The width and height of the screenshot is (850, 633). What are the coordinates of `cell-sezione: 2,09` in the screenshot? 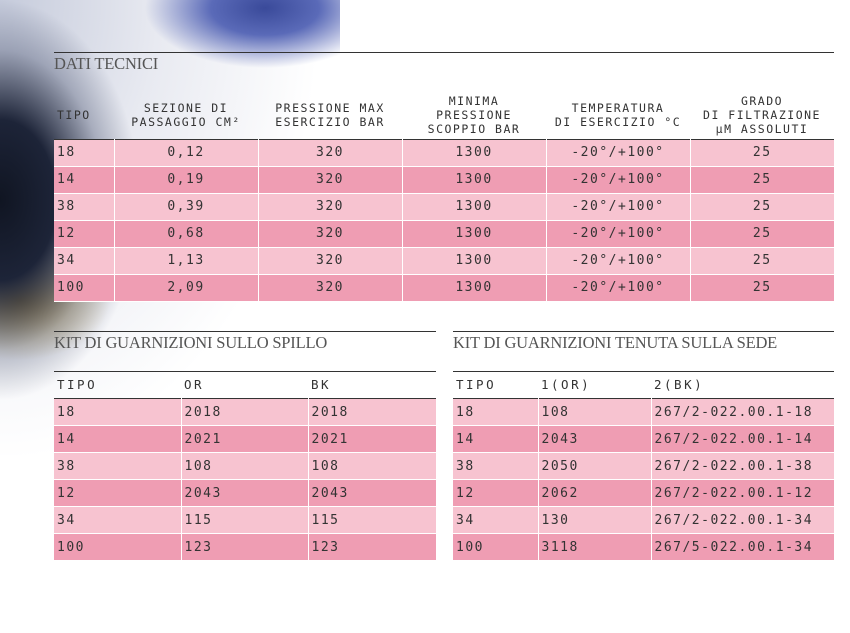 It's located at (186, 288).